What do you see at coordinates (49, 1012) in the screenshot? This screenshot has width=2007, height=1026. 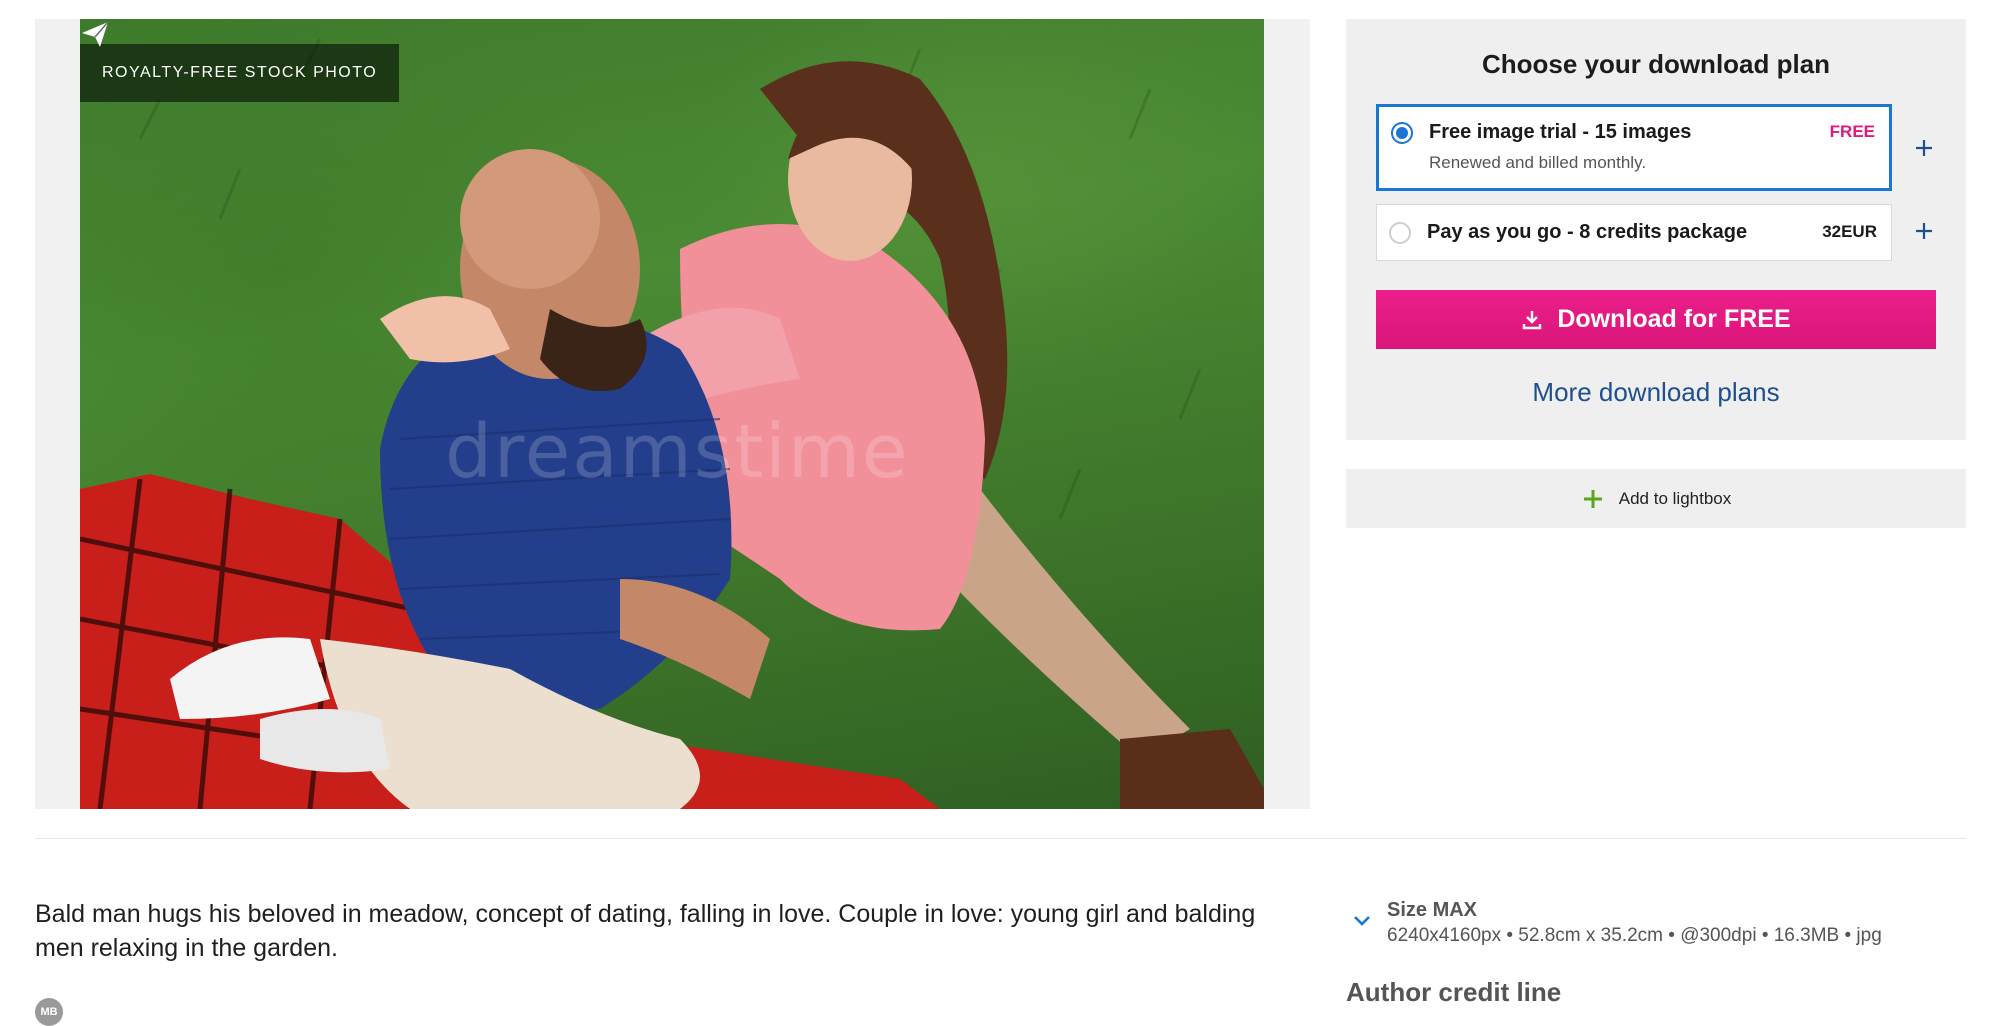 I see `author-avatar: MB` at bounding box center [49, 1012].